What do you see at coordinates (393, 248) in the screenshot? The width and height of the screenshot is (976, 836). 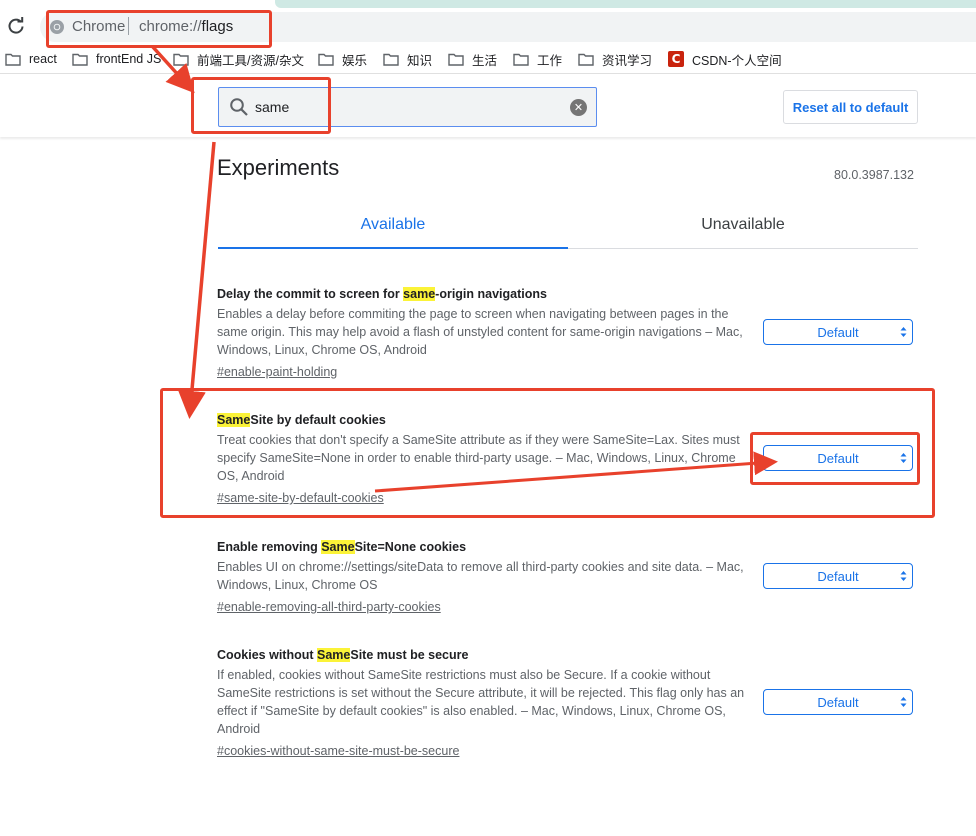 I see `active-tab-indicator` at bounding box center [393, 248].